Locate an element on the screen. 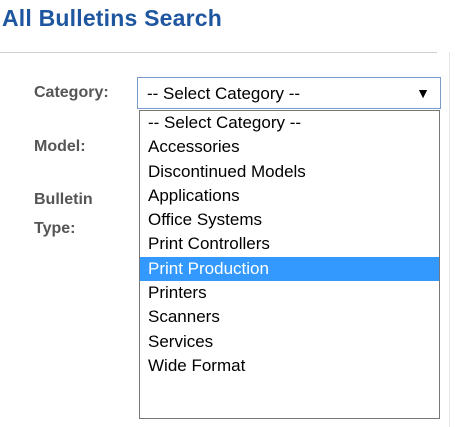 This screenshot has height=427, width=455. model-label: Model: is located at coordinates (60, 146).